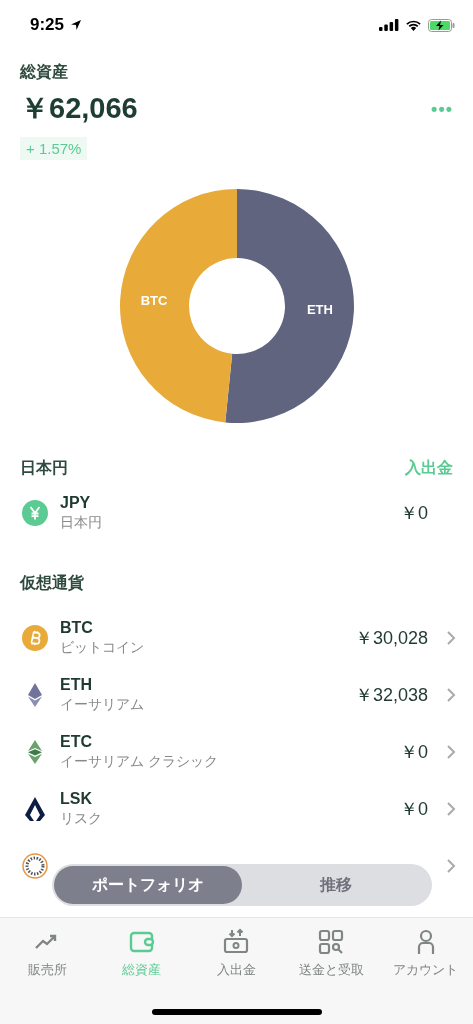 This screenshot has width=473, height=1024. I want to click on more-button: •••, so click(442, 109).